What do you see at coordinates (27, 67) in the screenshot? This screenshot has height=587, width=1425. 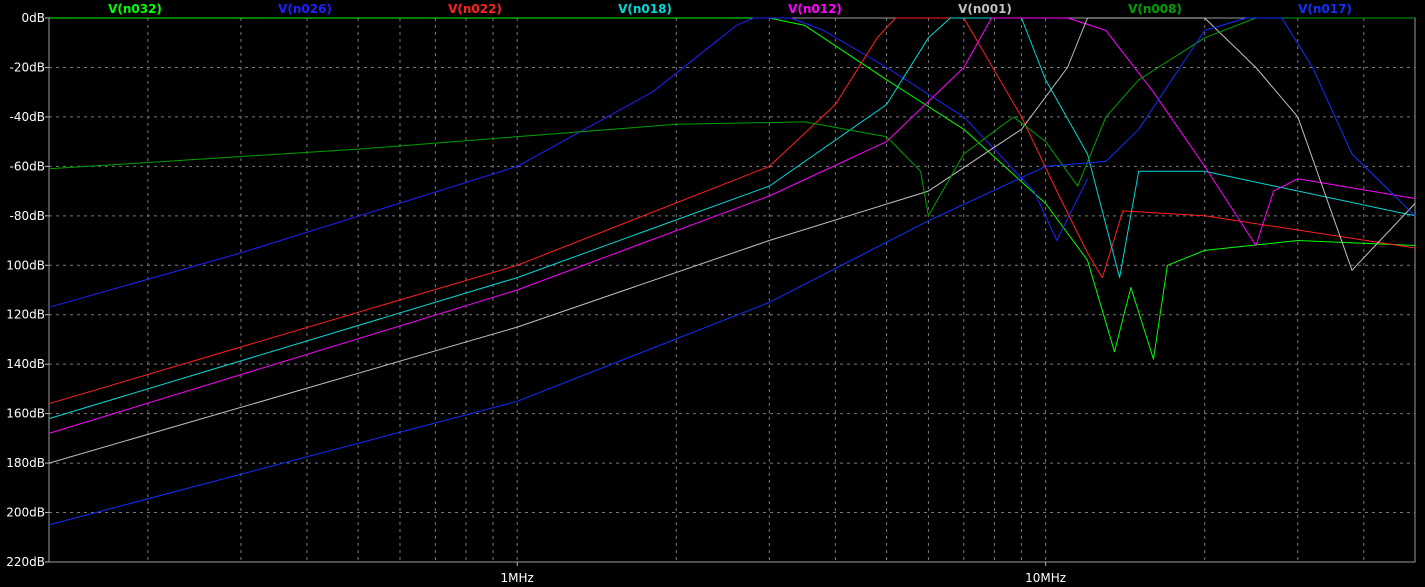 I see `y-tick-label: -20dB` at bounding box center [27, 67].